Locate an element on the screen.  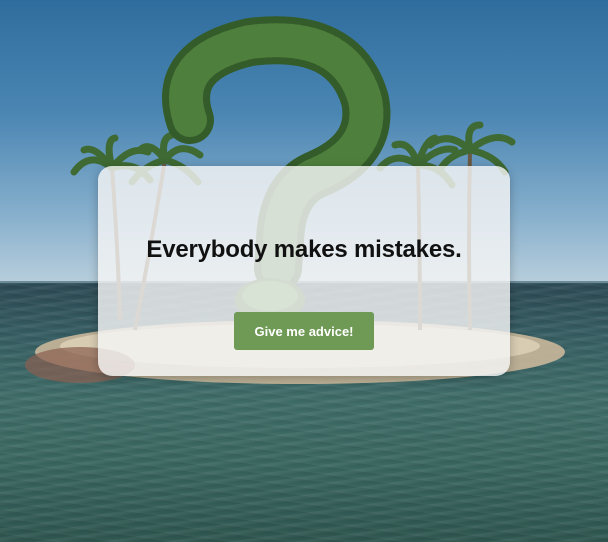
give-advice-button: Give me advice! is located at coordinates (304, 331).